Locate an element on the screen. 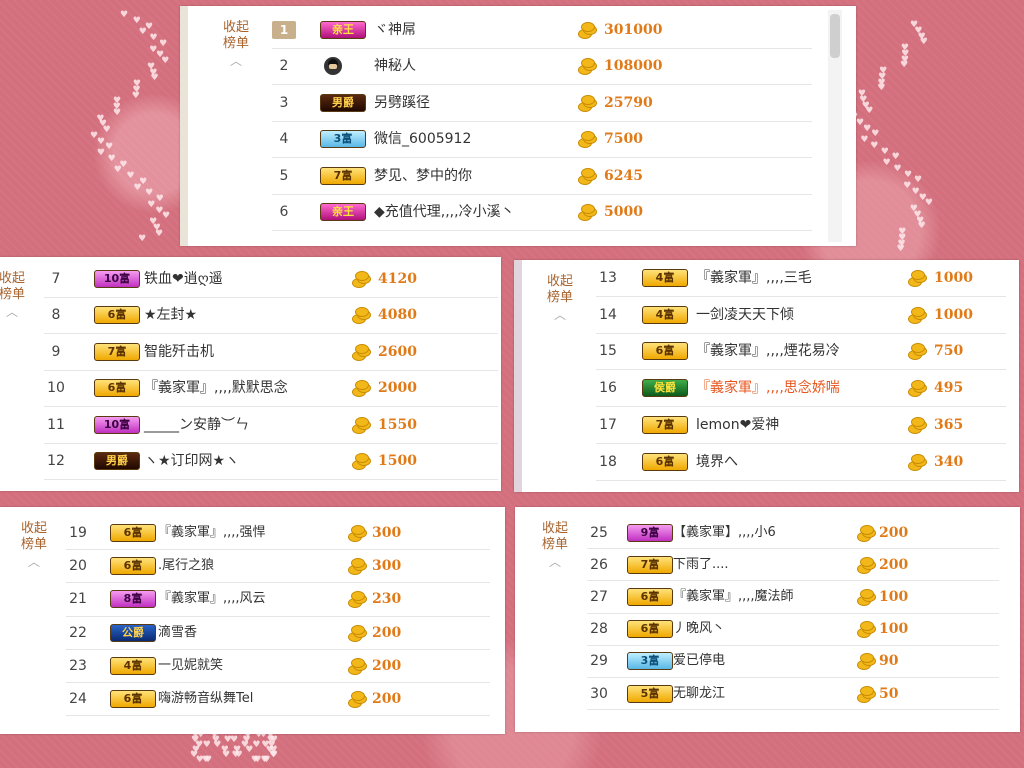 The width and height of the screenshot is (1024, 768). rank-badge-icon: 男爵 is located at coordinates (343, 102).